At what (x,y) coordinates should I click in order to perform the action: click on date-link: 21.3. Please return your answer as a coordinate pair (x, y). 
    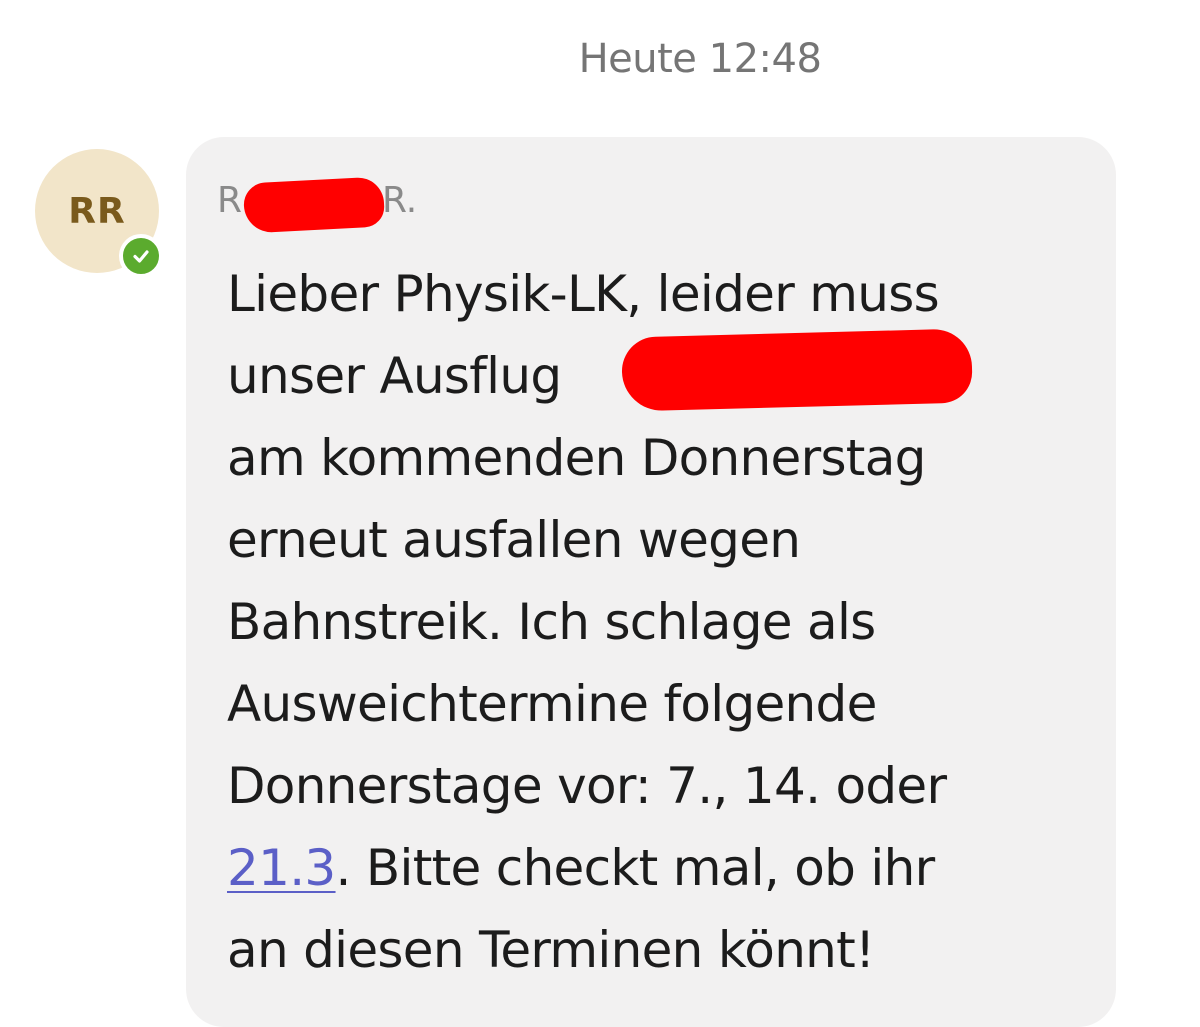
    Looking at the image, I should click on (281, 868).